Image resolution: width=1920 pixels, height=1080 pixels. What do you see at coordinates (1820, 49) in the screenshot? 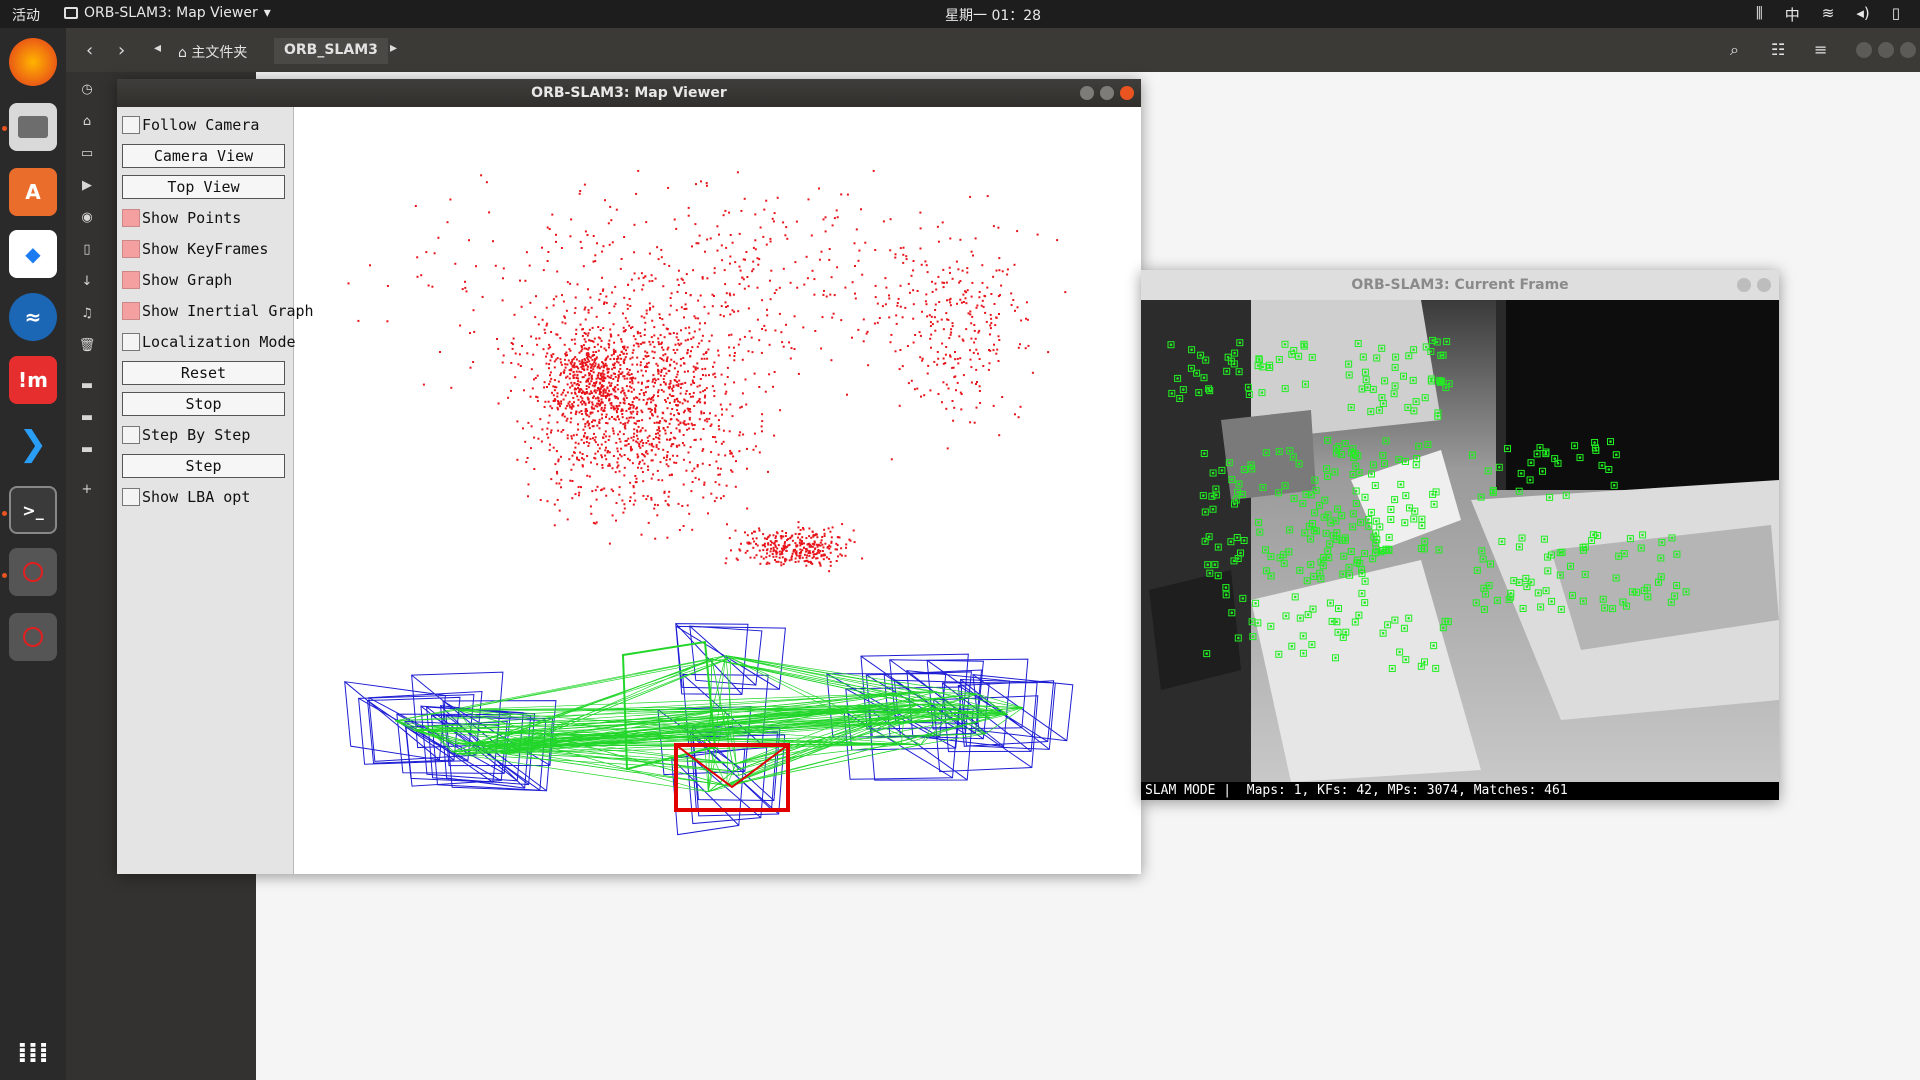
I see `menu-icon: ≡` at bounding box center [1820, 49].